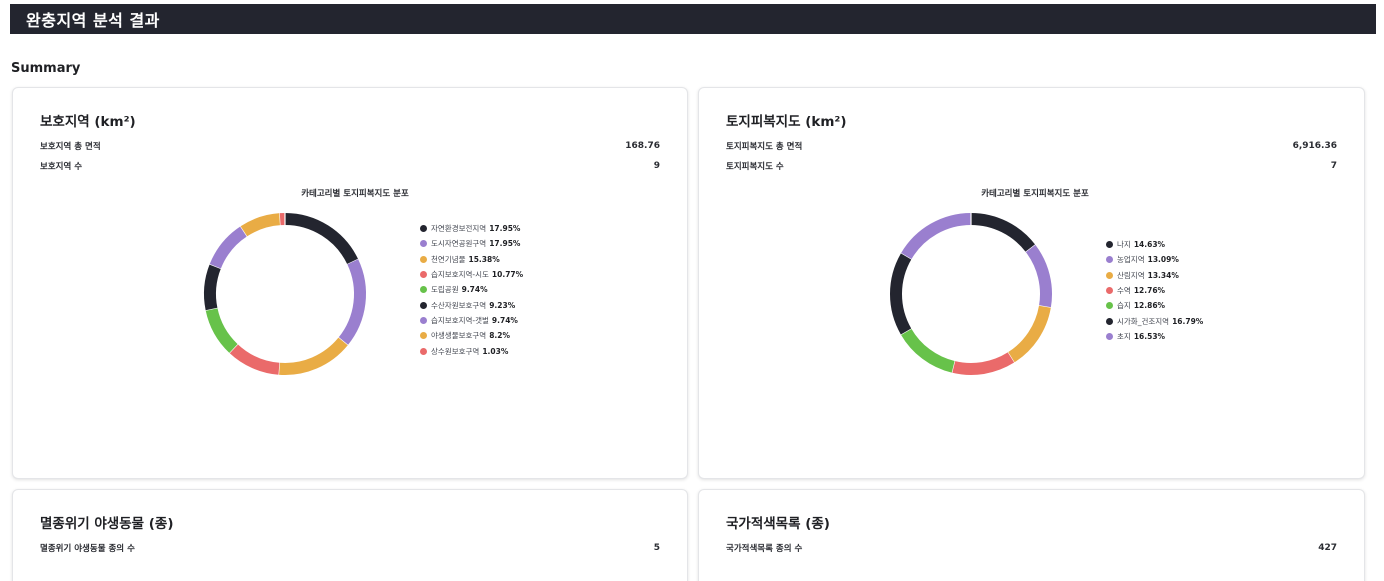 Image resolution: width=1384 pixels, height=581 pixels. Describe the element at coordinates (1149, 291) in the screenshot. I see `legend-percent: 12.76%` at that location.